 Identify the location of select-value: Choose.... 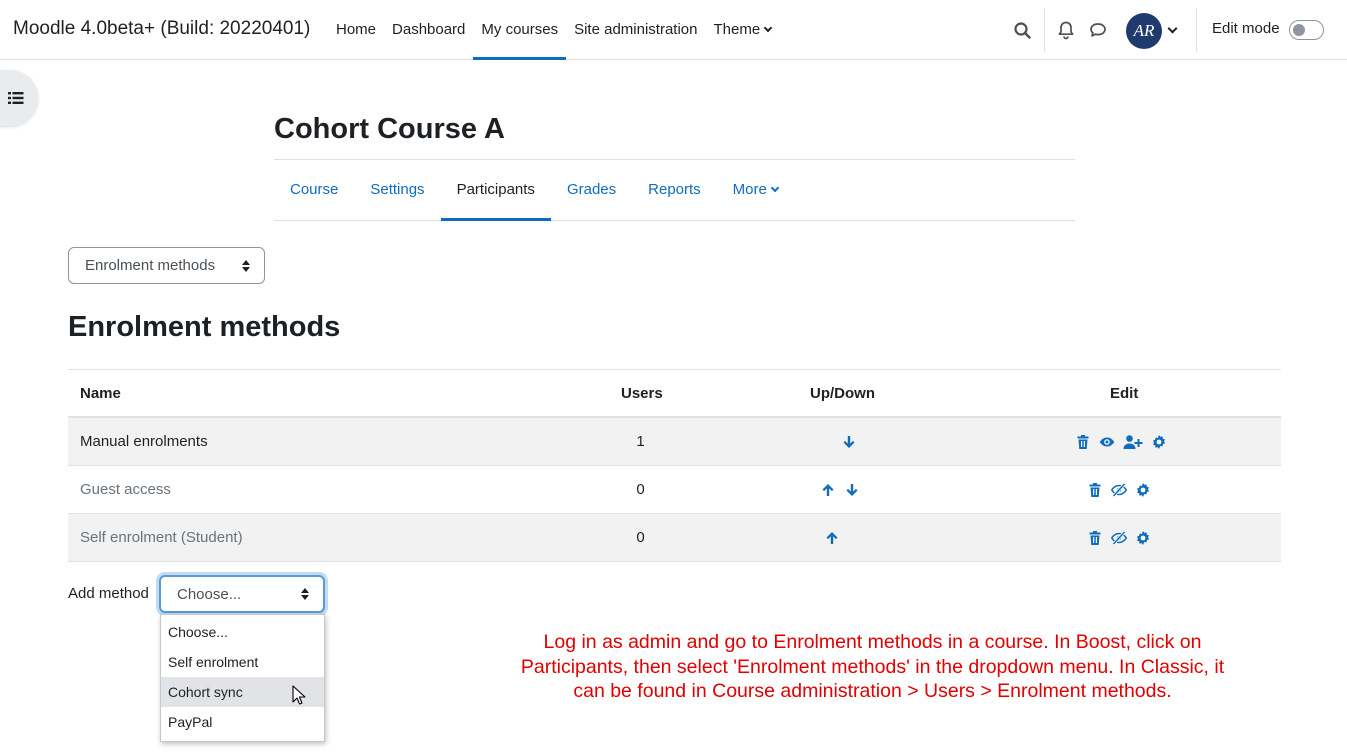
(209, 594).